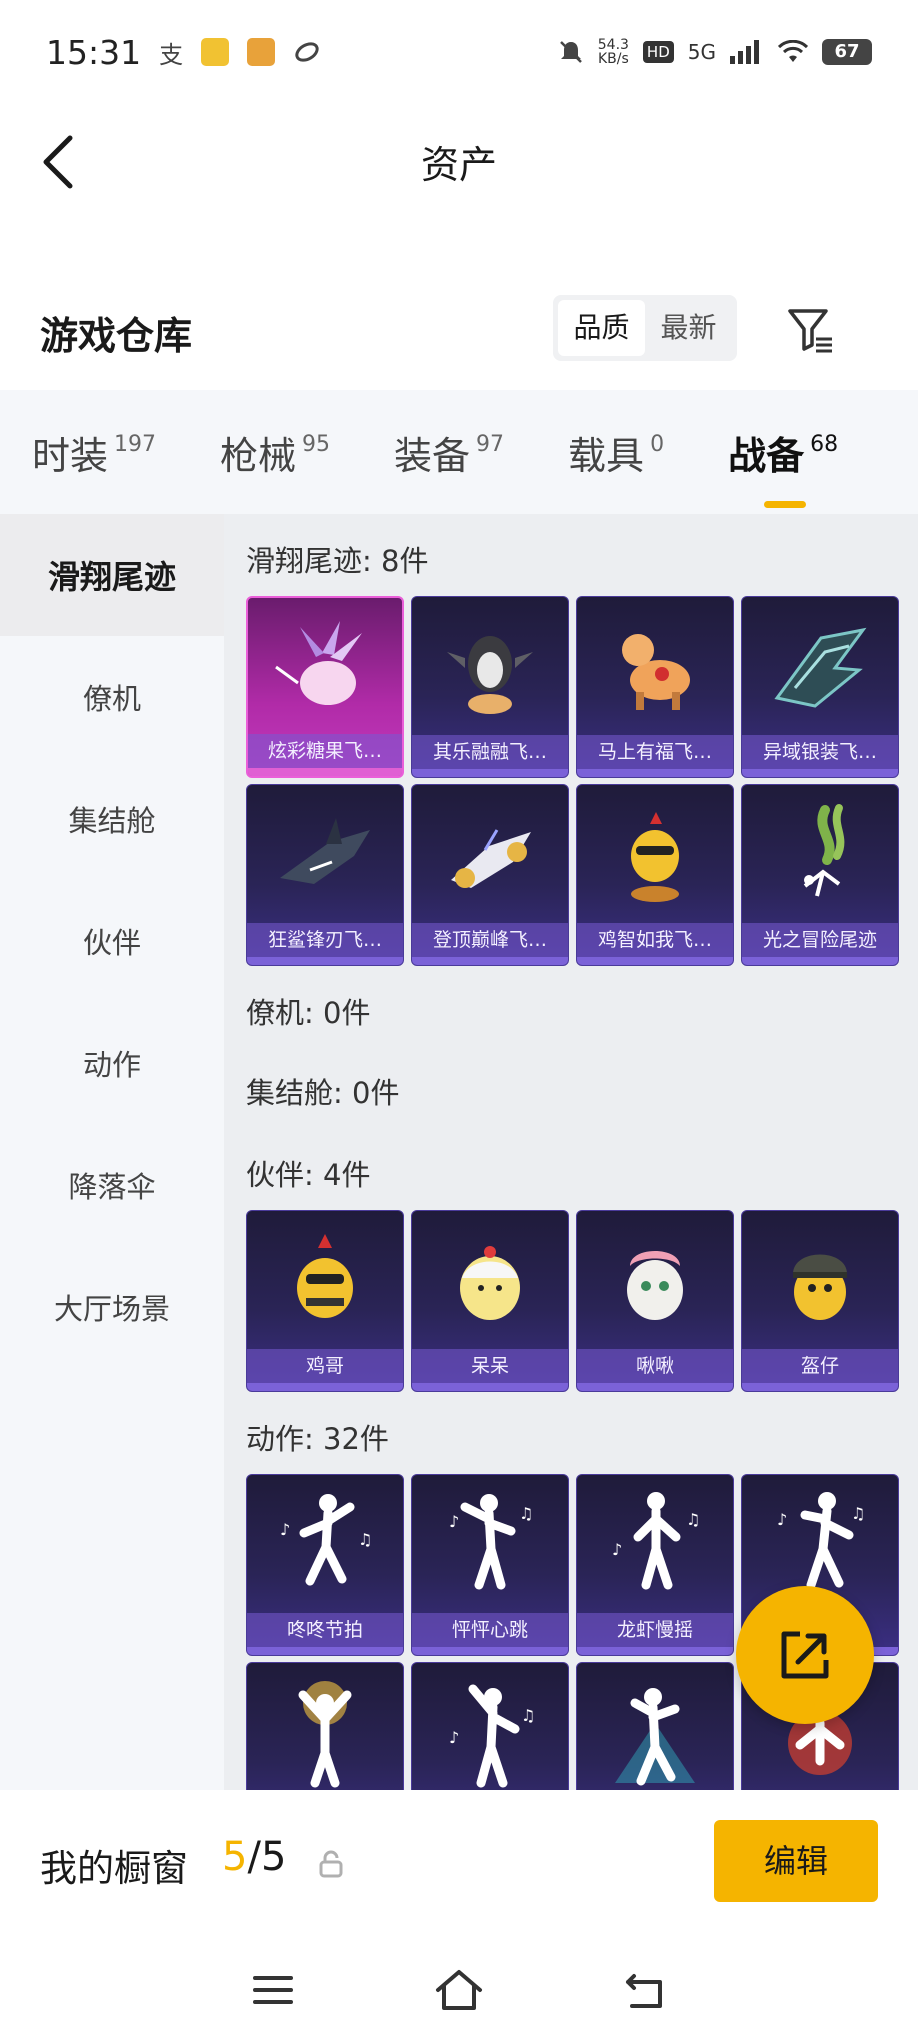 The height and width of the screenshot is (2040, 918). I want to click on showcase-max: 5, so click(273, 1857).